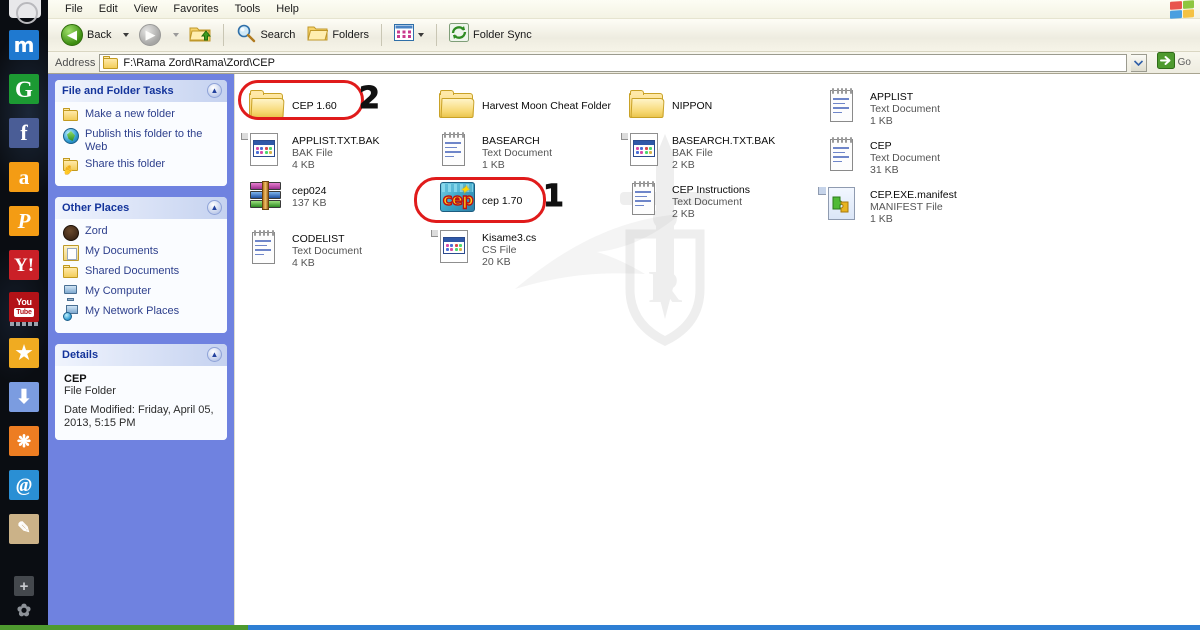 This screenshot has height=630, width=1200. Describe the element at coordinates (24, 133) in the screenshot. I see `facebook-icon: f` at that location.